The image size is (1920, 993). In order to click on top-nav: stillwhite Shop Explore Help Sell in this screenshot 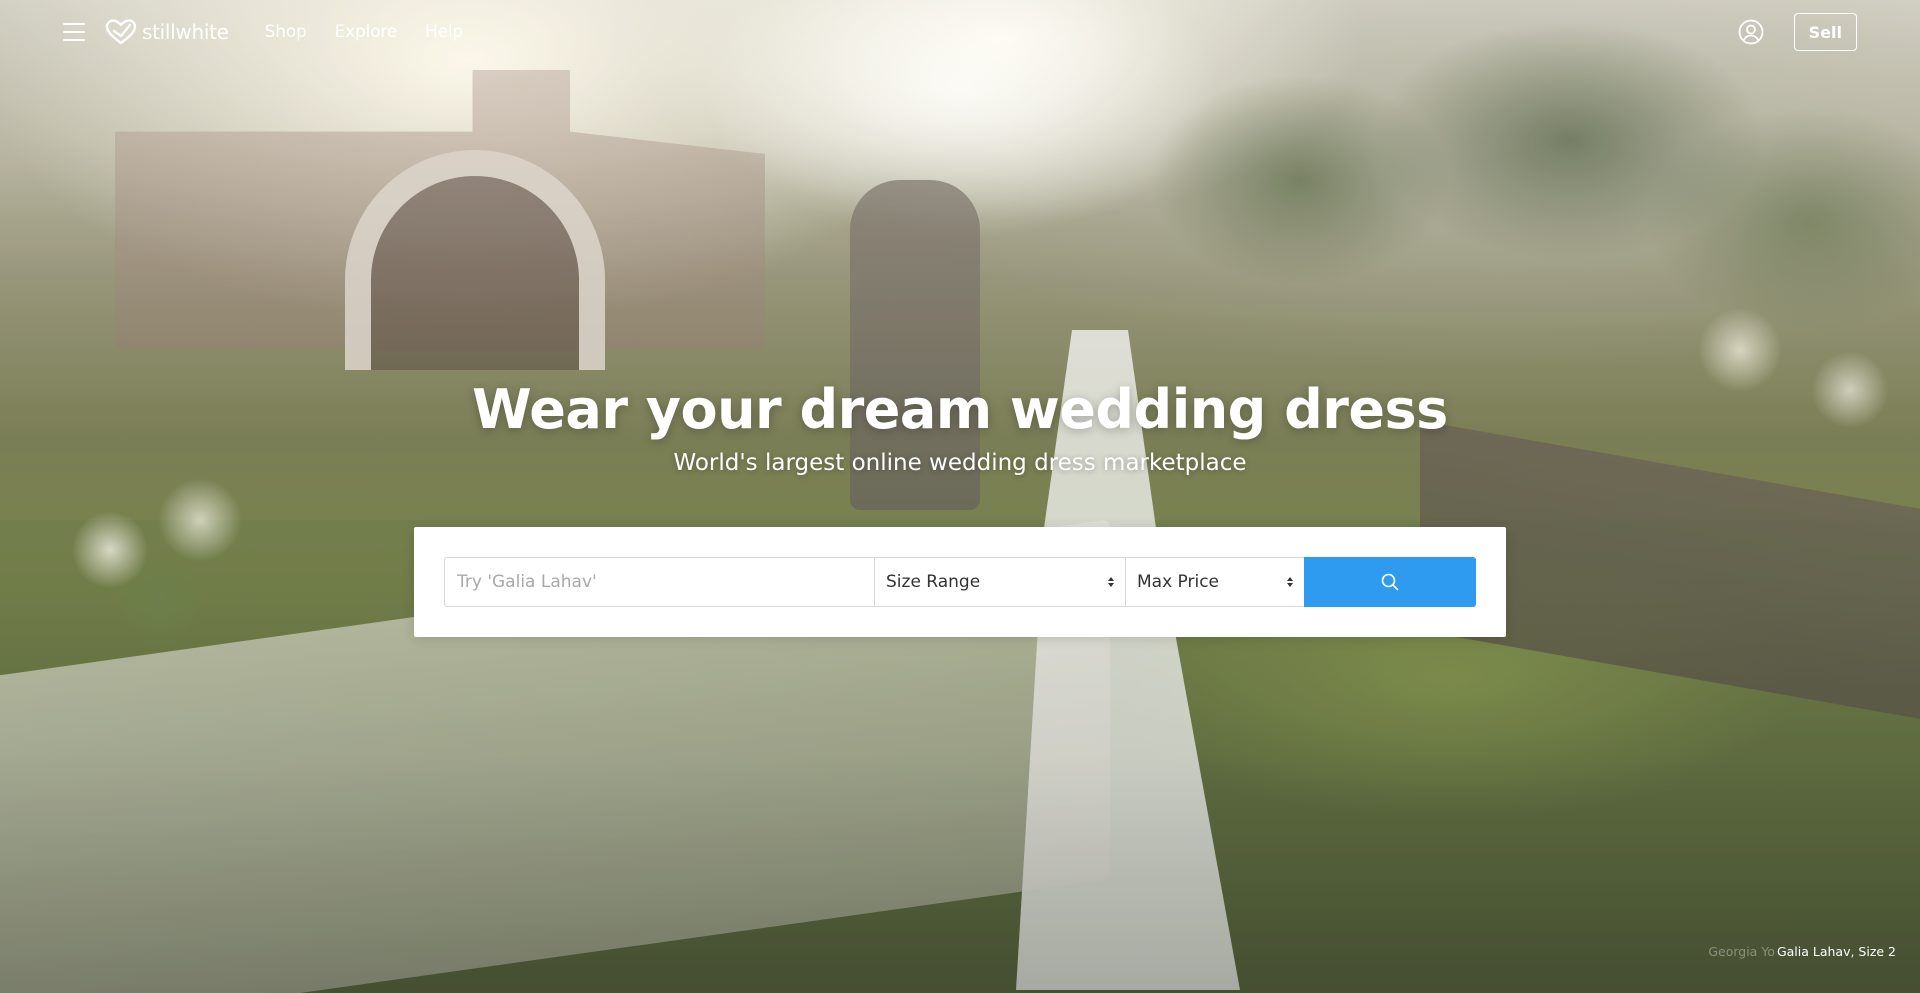, I will do `click(960, 32)`.